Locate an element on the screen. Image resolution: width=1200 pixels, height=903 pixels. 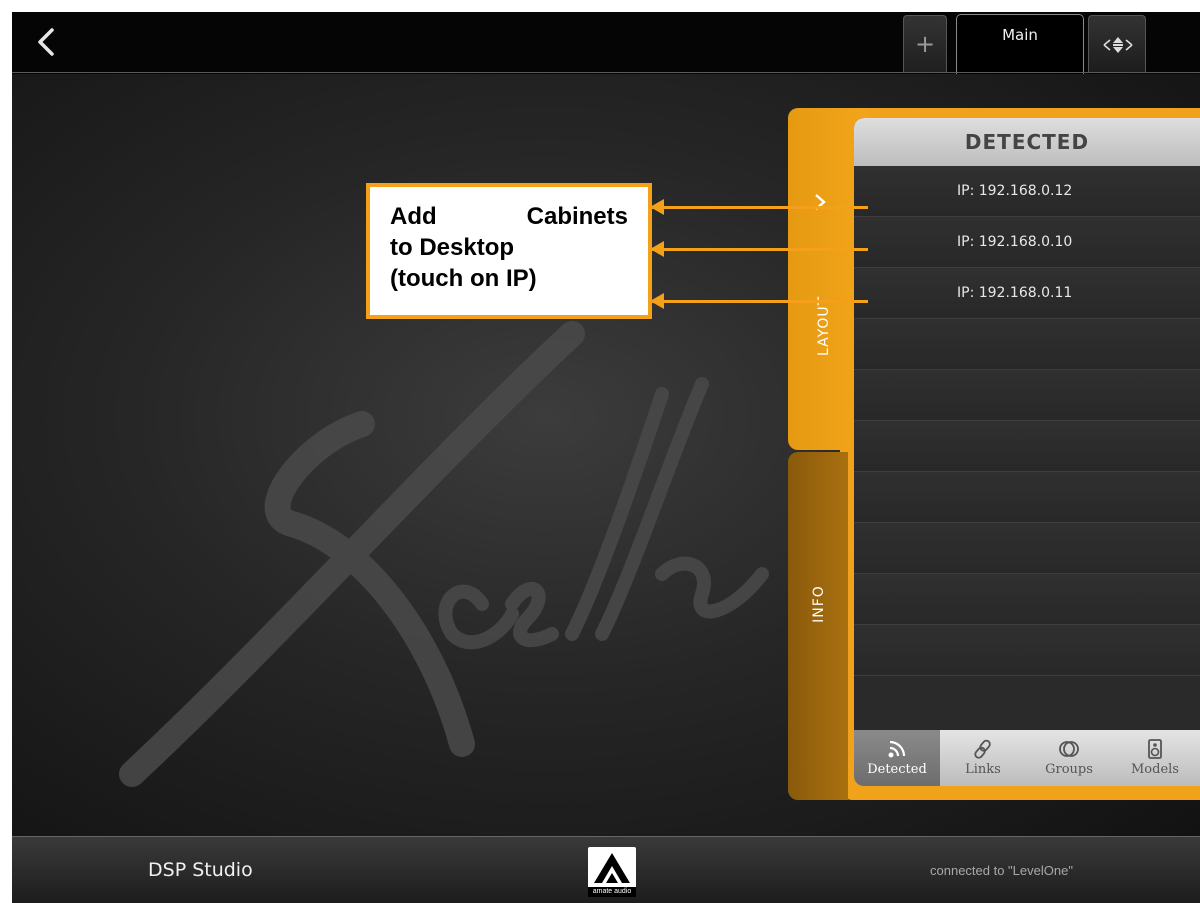
tab-add-button: + is located at coordinates (925, 44).